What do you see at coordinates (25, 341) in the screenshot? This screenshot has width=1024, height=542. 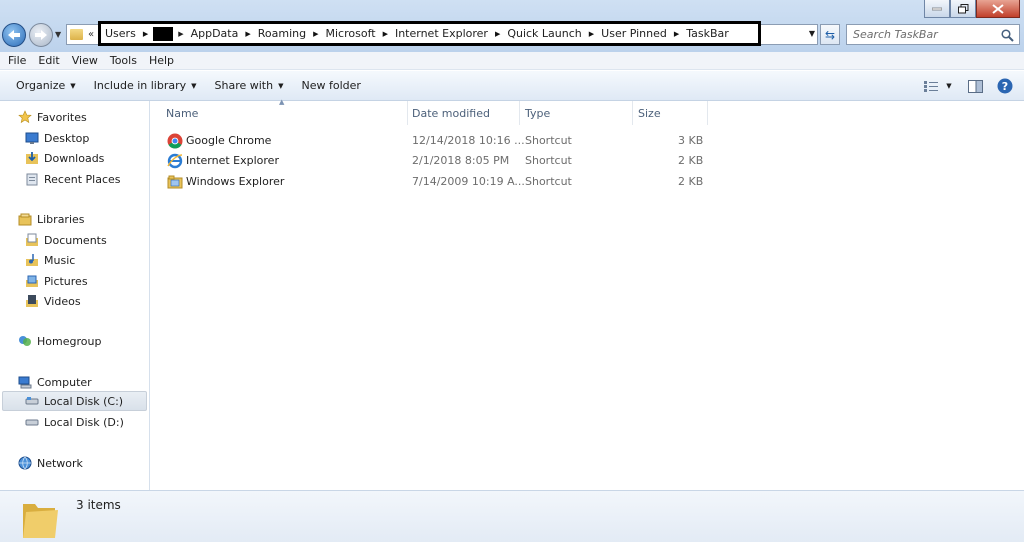 I see `homegroup-icon` at bounding box center [25, 341].